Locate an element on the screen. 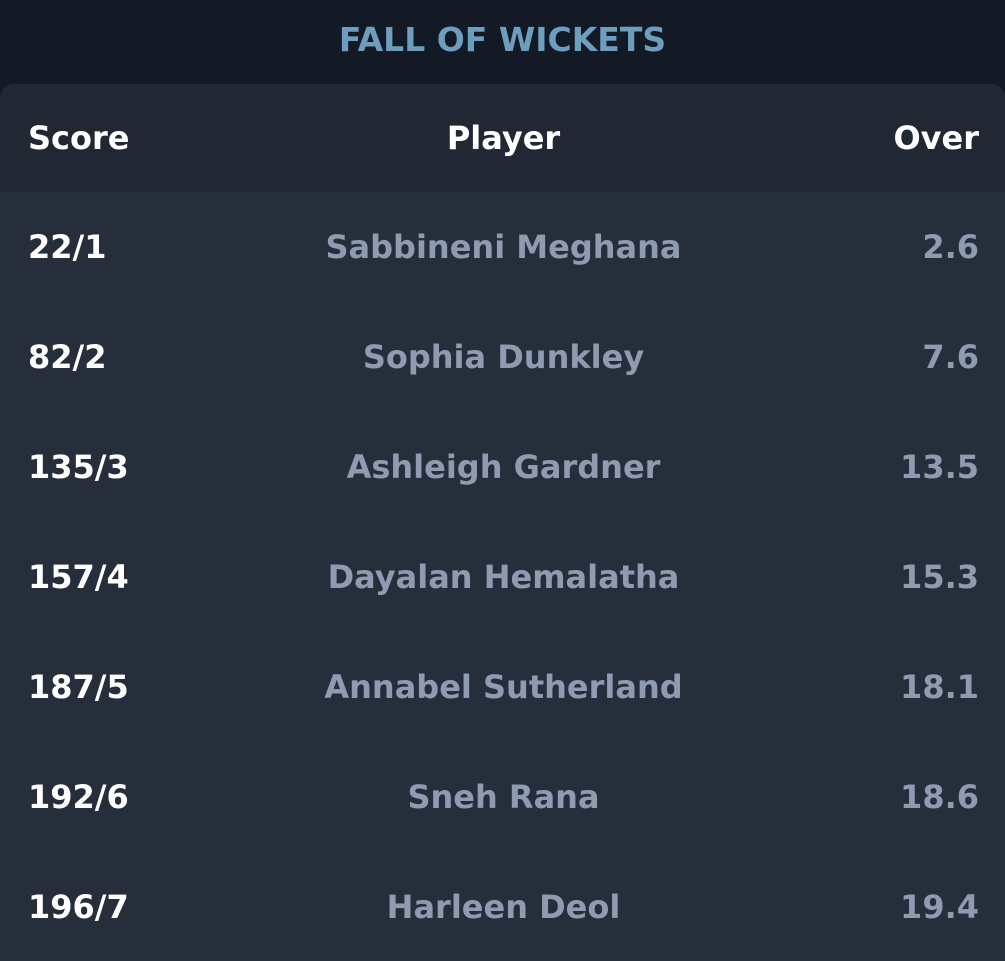  table-header: Score Player Over is located at coordinates (502, 138).